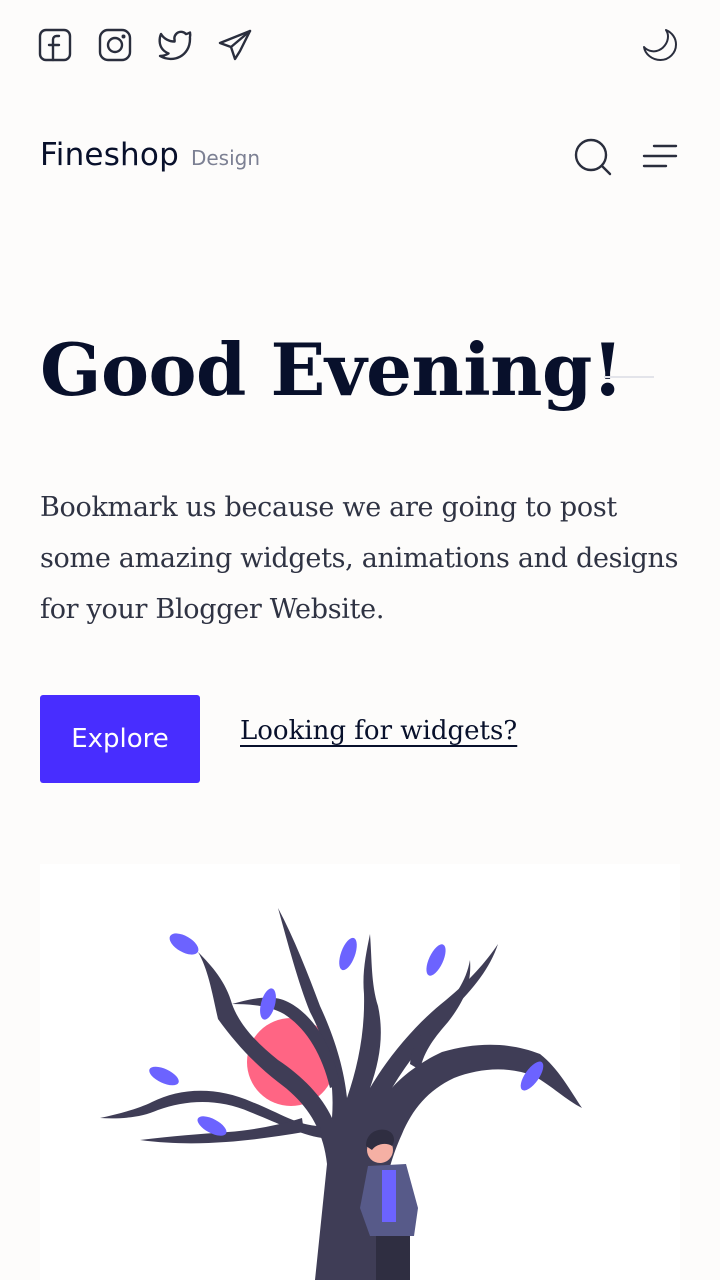 The width and height of the screenshot is (720, 1280). What do you see at coordinates (175, 45) in the screenshot?
I see `twitter-icon` at bounding box center [175, 45].